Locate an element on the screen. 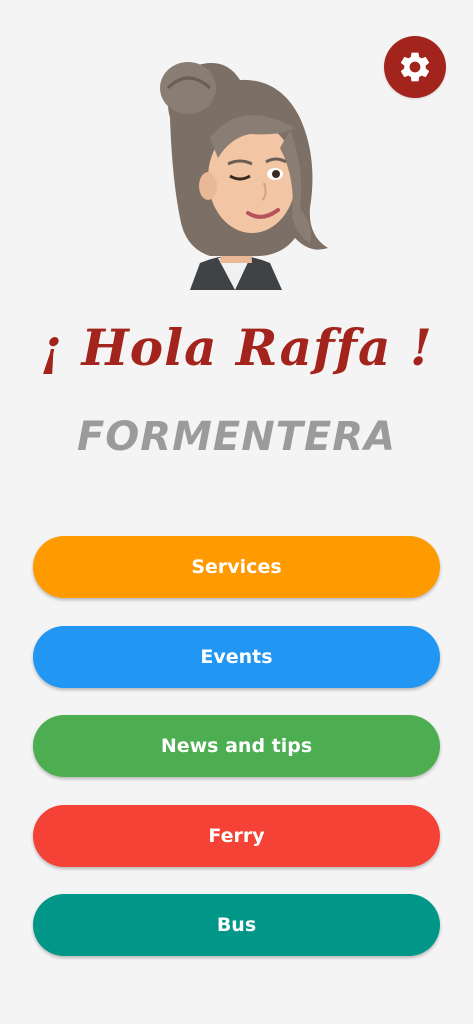  location-title: FORMENTERA is located at coordinates (236, 437).